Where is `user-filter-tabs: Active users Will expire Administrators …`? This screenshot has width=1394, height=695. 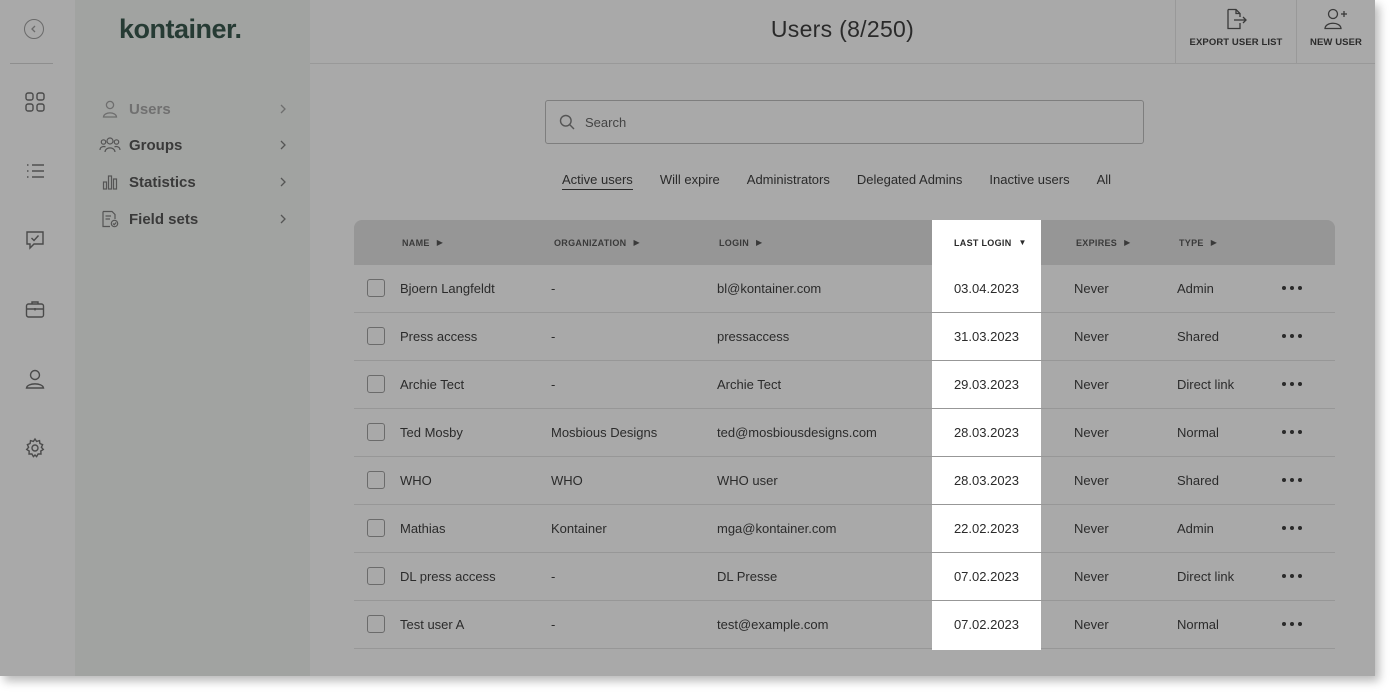
user-filter-tabs: Active users Will expire Administrators … is located at coordinates (850, 181).